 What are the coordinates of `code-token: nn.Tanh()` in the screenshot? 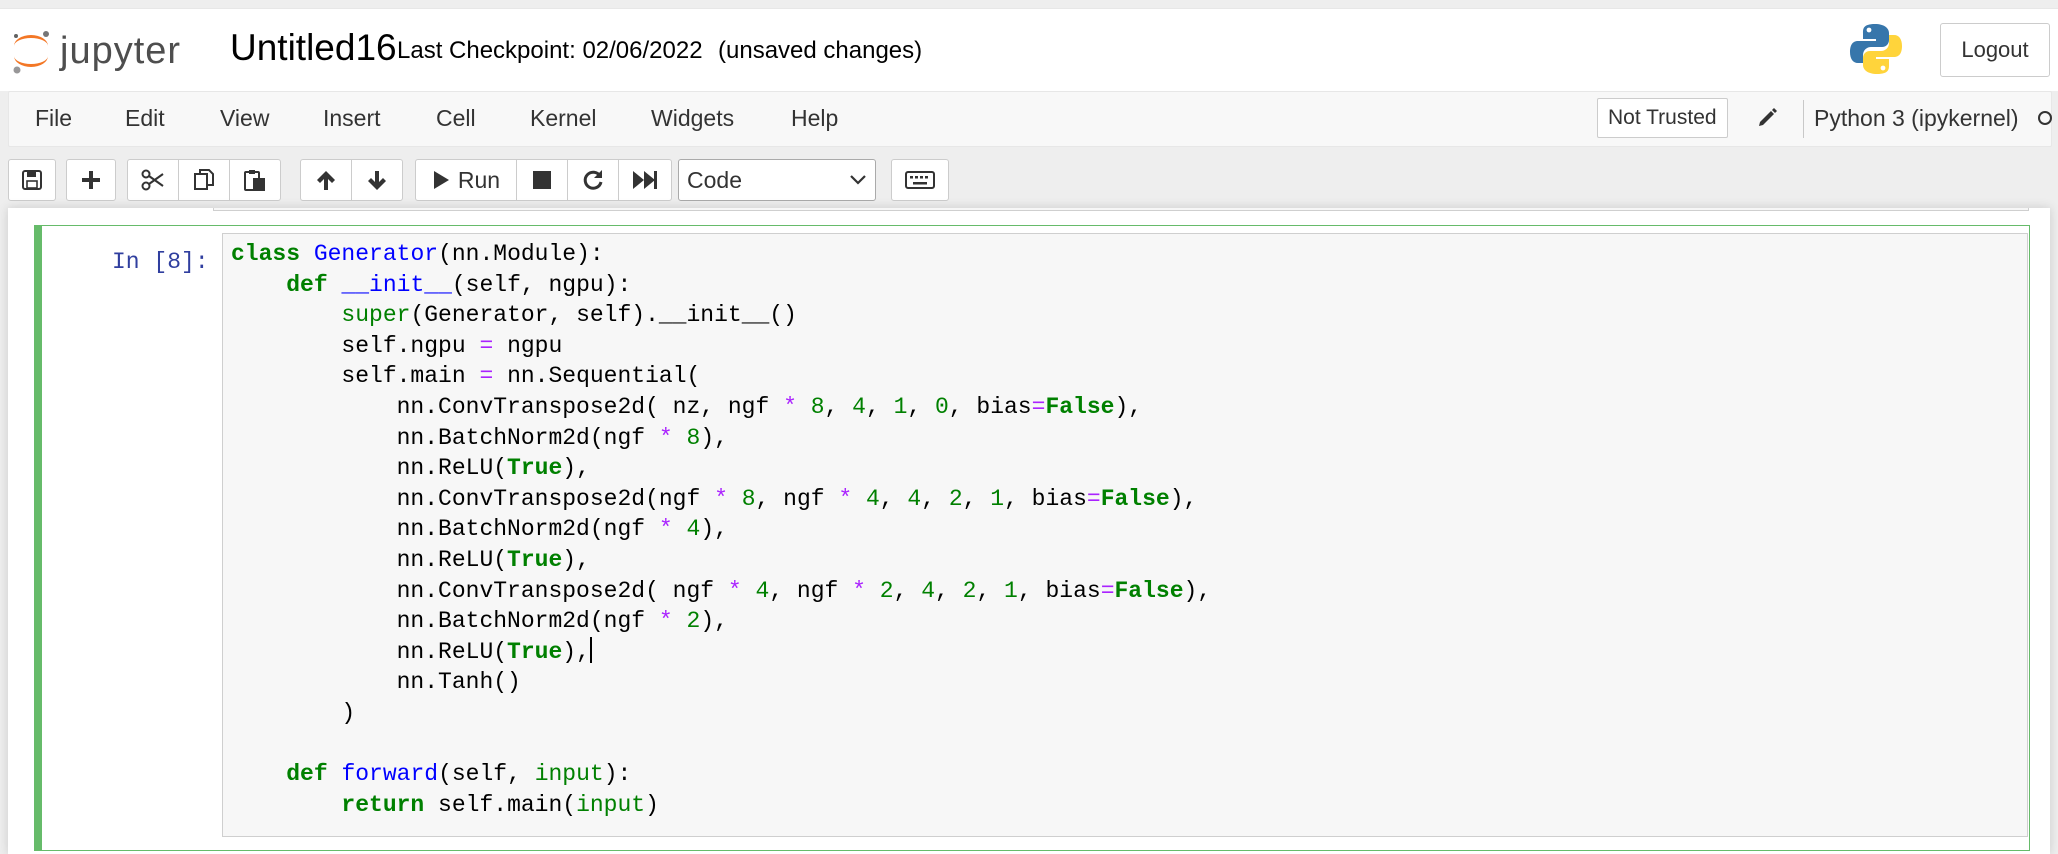 It's located at (376, 682).